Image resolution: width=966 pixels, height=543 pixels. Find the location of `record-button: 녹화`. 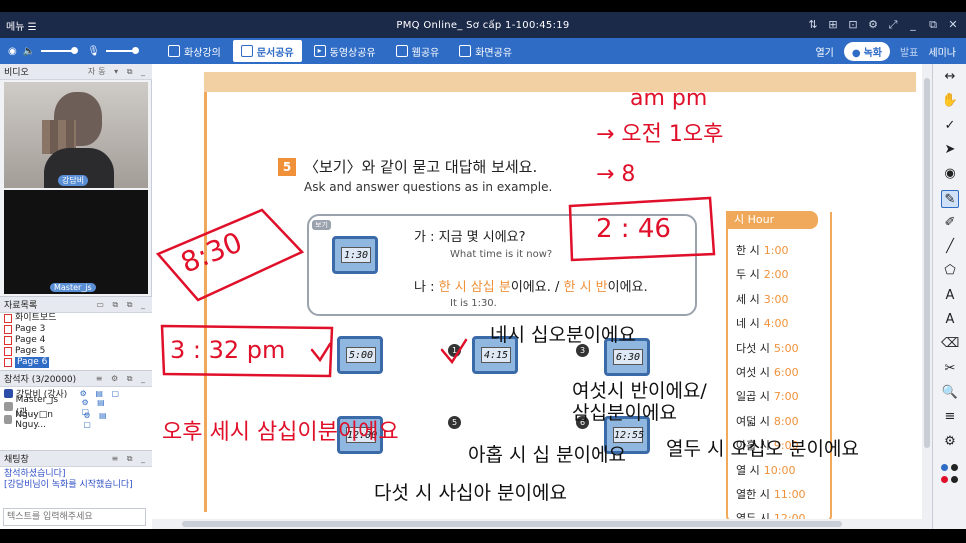

record-button: 녹화 is located at coordinates (866, 51).